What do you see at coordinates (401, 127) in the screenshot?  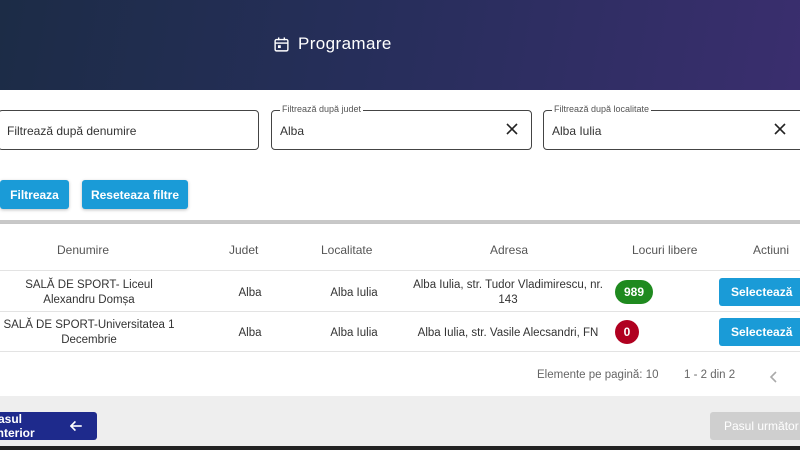 I see `judet-filter-input: Filtrează după judet Alba` at bounding box center [401, 127].